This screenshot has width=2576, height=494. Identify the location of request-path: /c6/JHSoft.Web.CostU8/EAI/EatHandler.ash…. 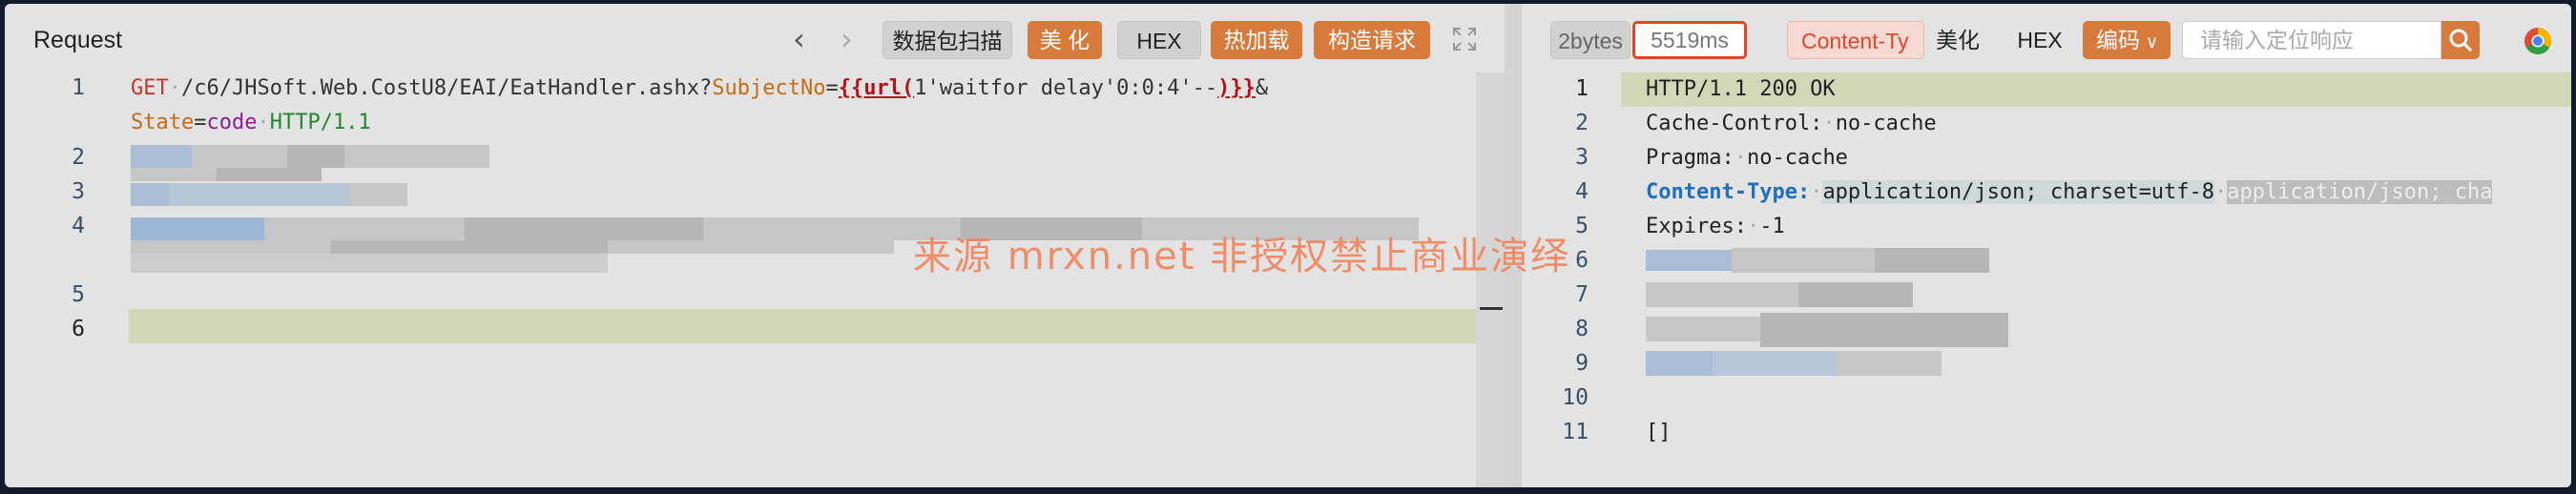
(447, 88).